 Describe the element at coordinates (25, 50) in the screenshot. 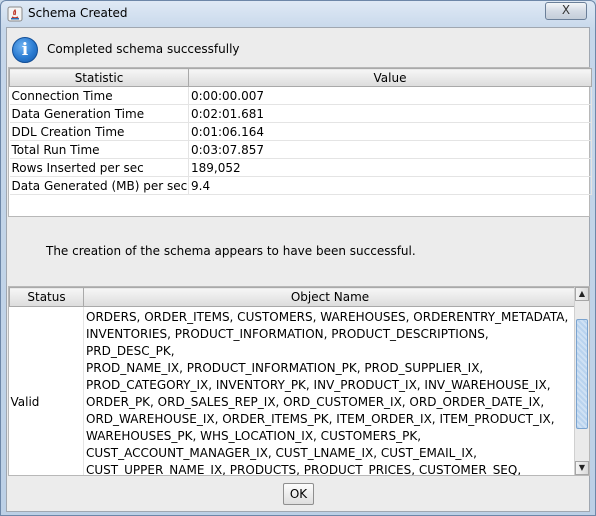

I see `info-icon: i` at that location.